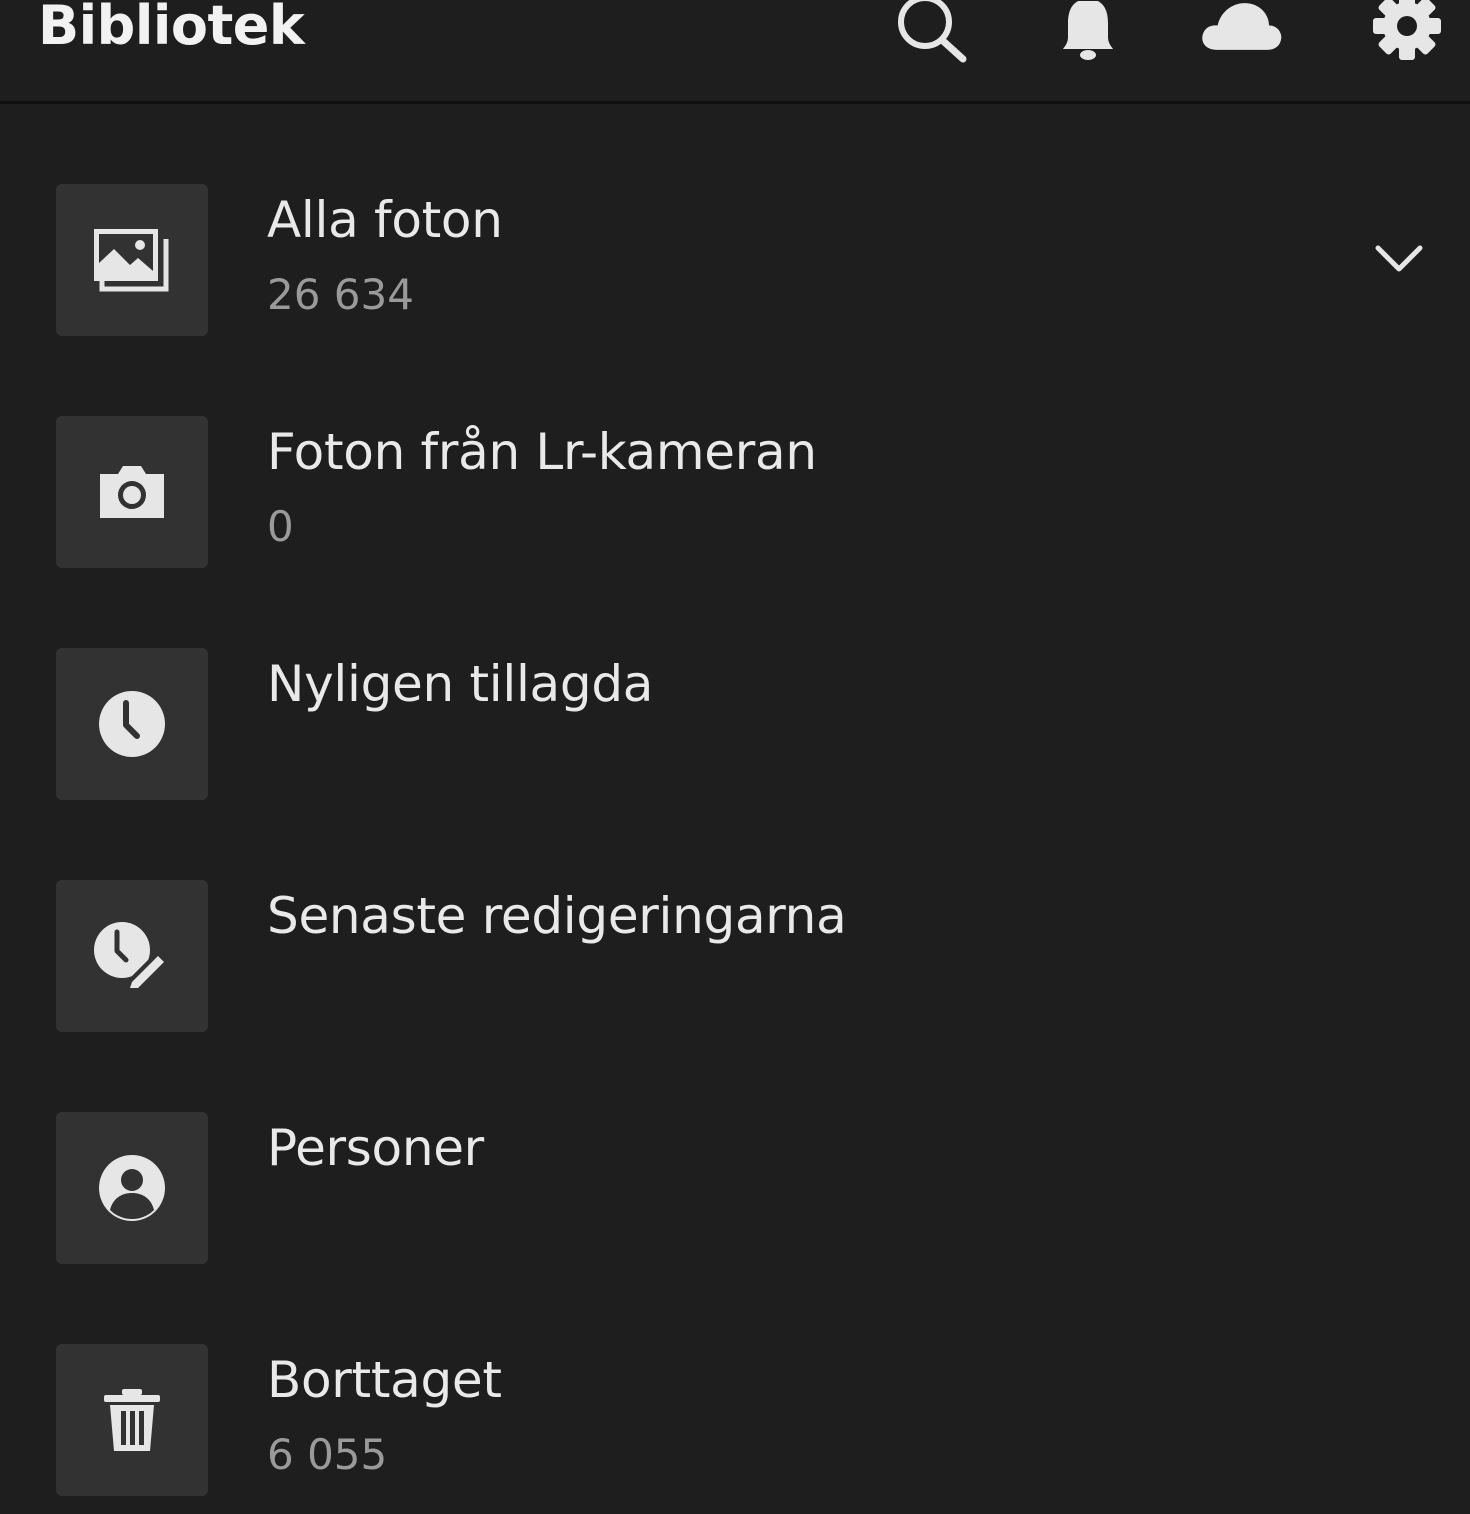 This screenshot has width=1470, height=1514. I want to click on chevron-down-icon, so click(1399, 258).